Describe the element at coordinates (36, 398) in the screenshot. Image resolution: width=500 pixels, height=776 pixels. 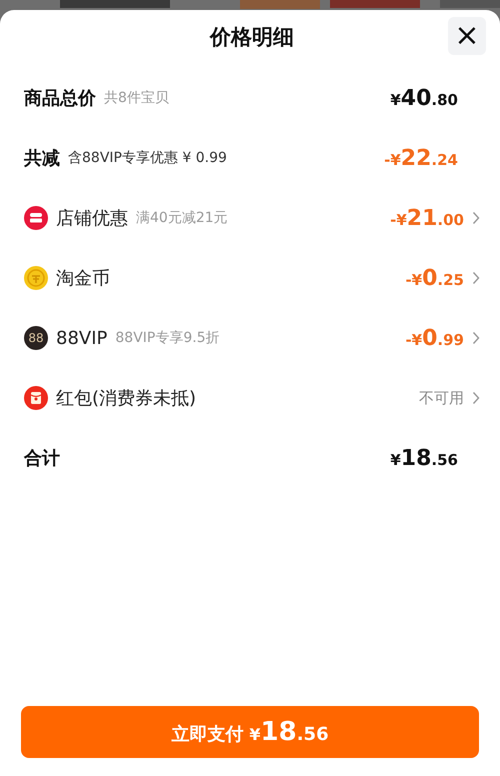
I see `envelope-icon` at that location.